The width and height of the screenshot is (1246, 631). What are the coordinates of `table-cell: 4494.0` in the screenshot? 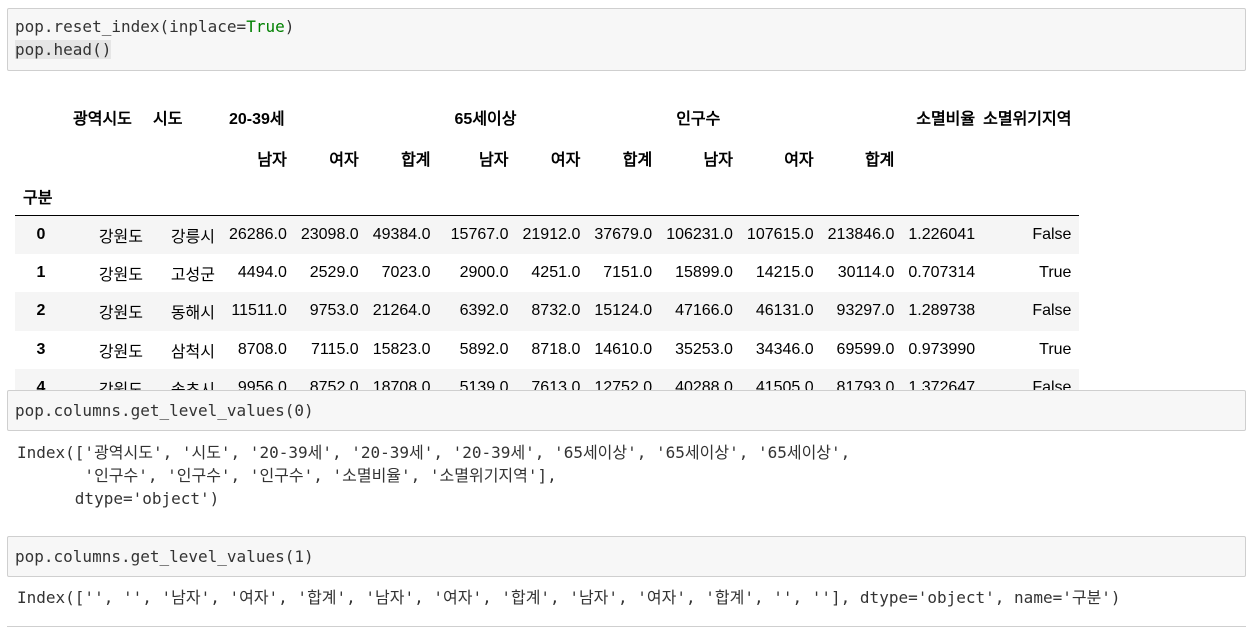 It's located at (262, 272).